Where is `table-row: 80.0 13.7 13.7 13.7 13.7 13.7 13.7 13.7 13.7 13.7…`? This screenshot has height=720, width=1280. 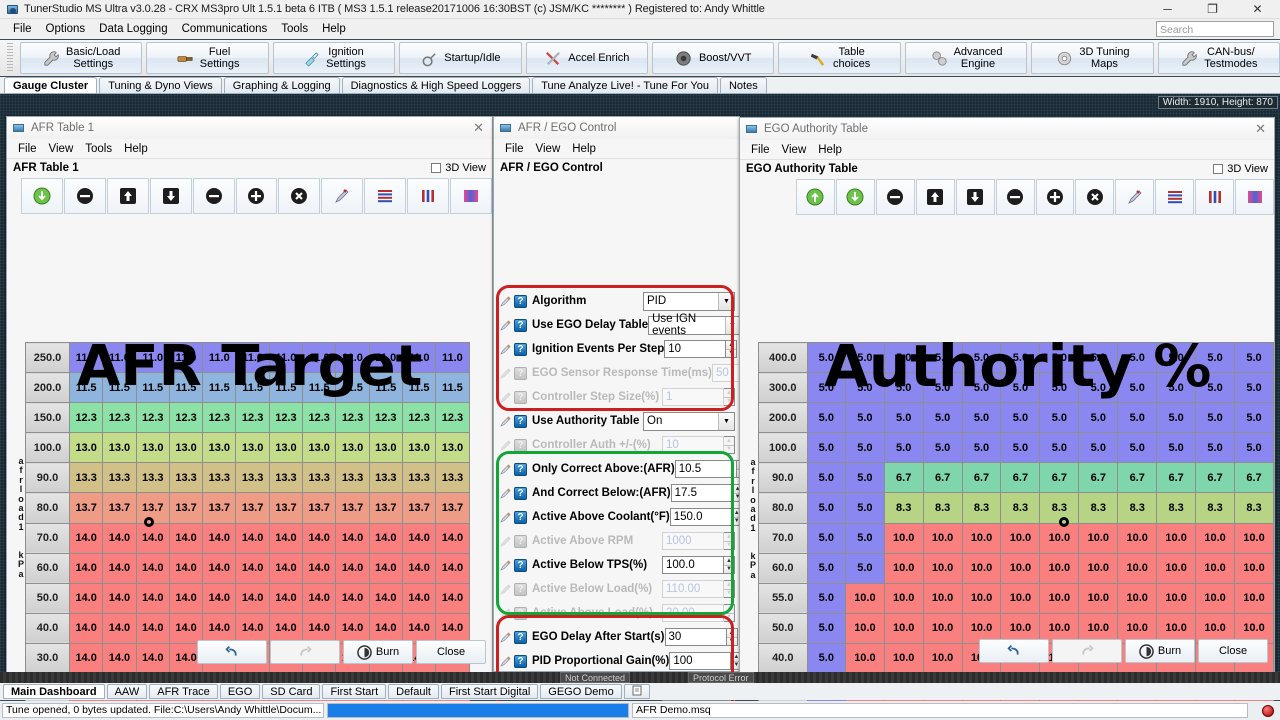 table-row: 80.0 13.7 13.7 13.7 13.7 13.7 13.7 13.7 13.7 13.7… is located at coordinates (247, 508).